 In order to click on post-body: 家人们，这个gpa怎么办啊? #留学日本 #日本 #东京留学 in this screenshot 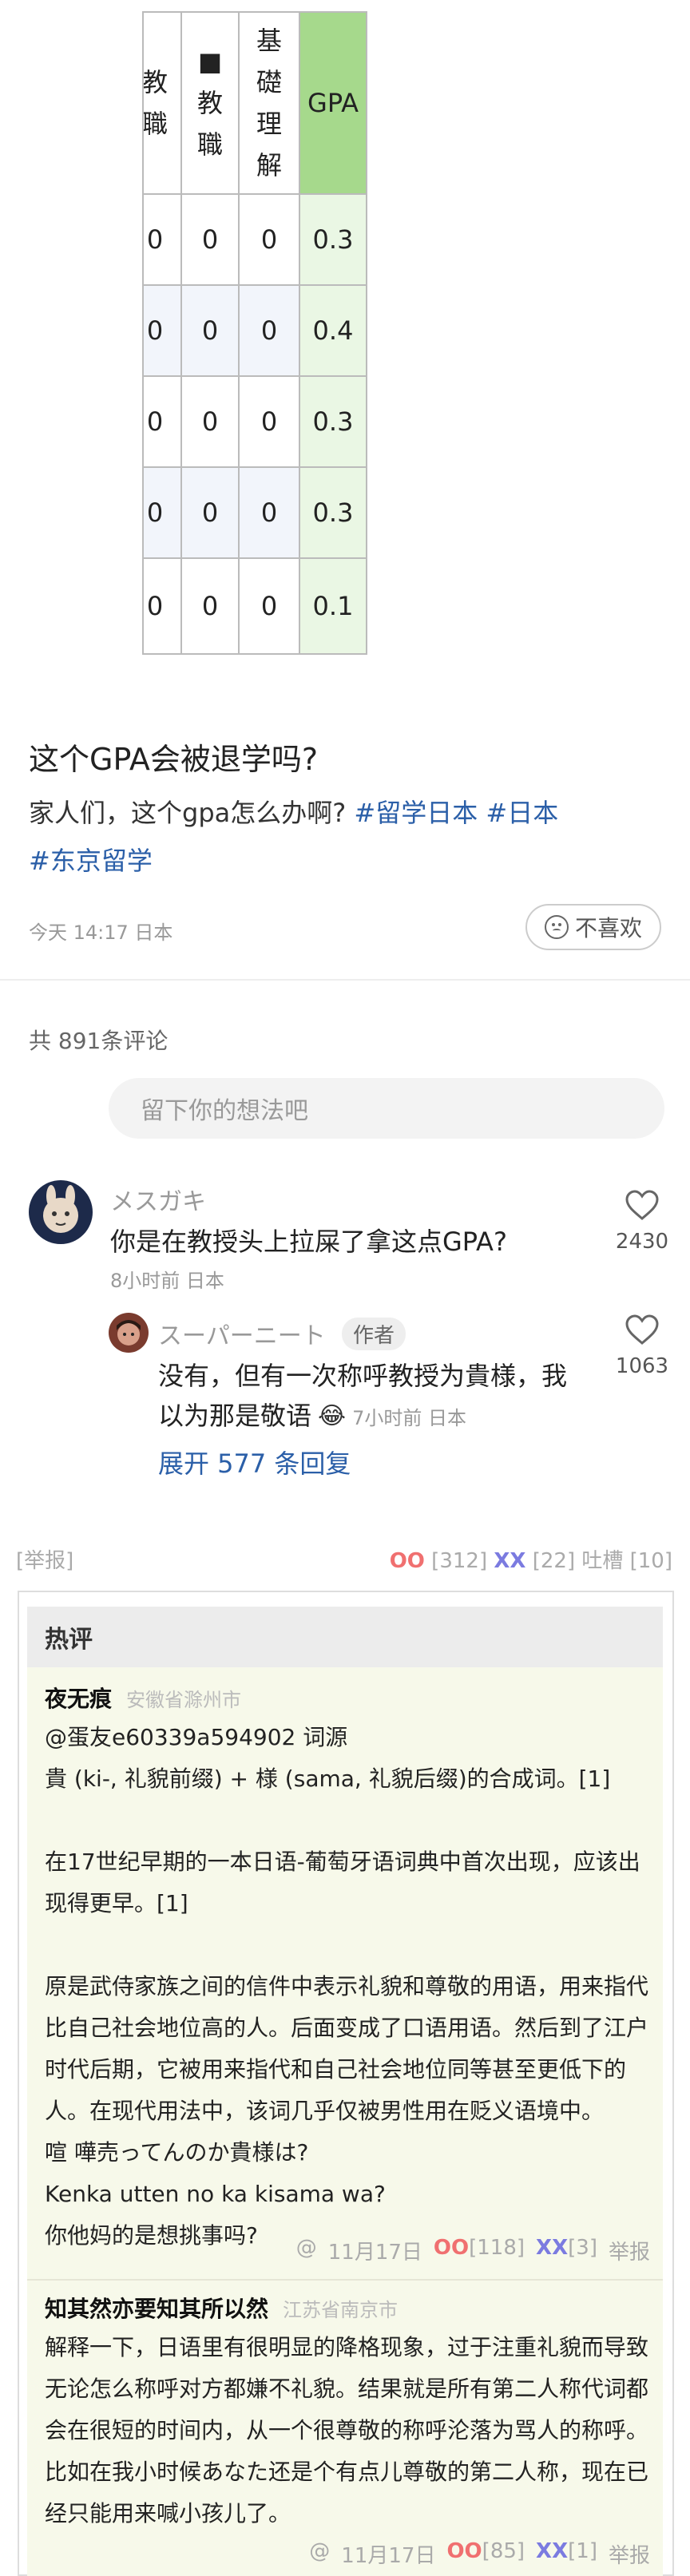, I will do `click(345, 837)`.